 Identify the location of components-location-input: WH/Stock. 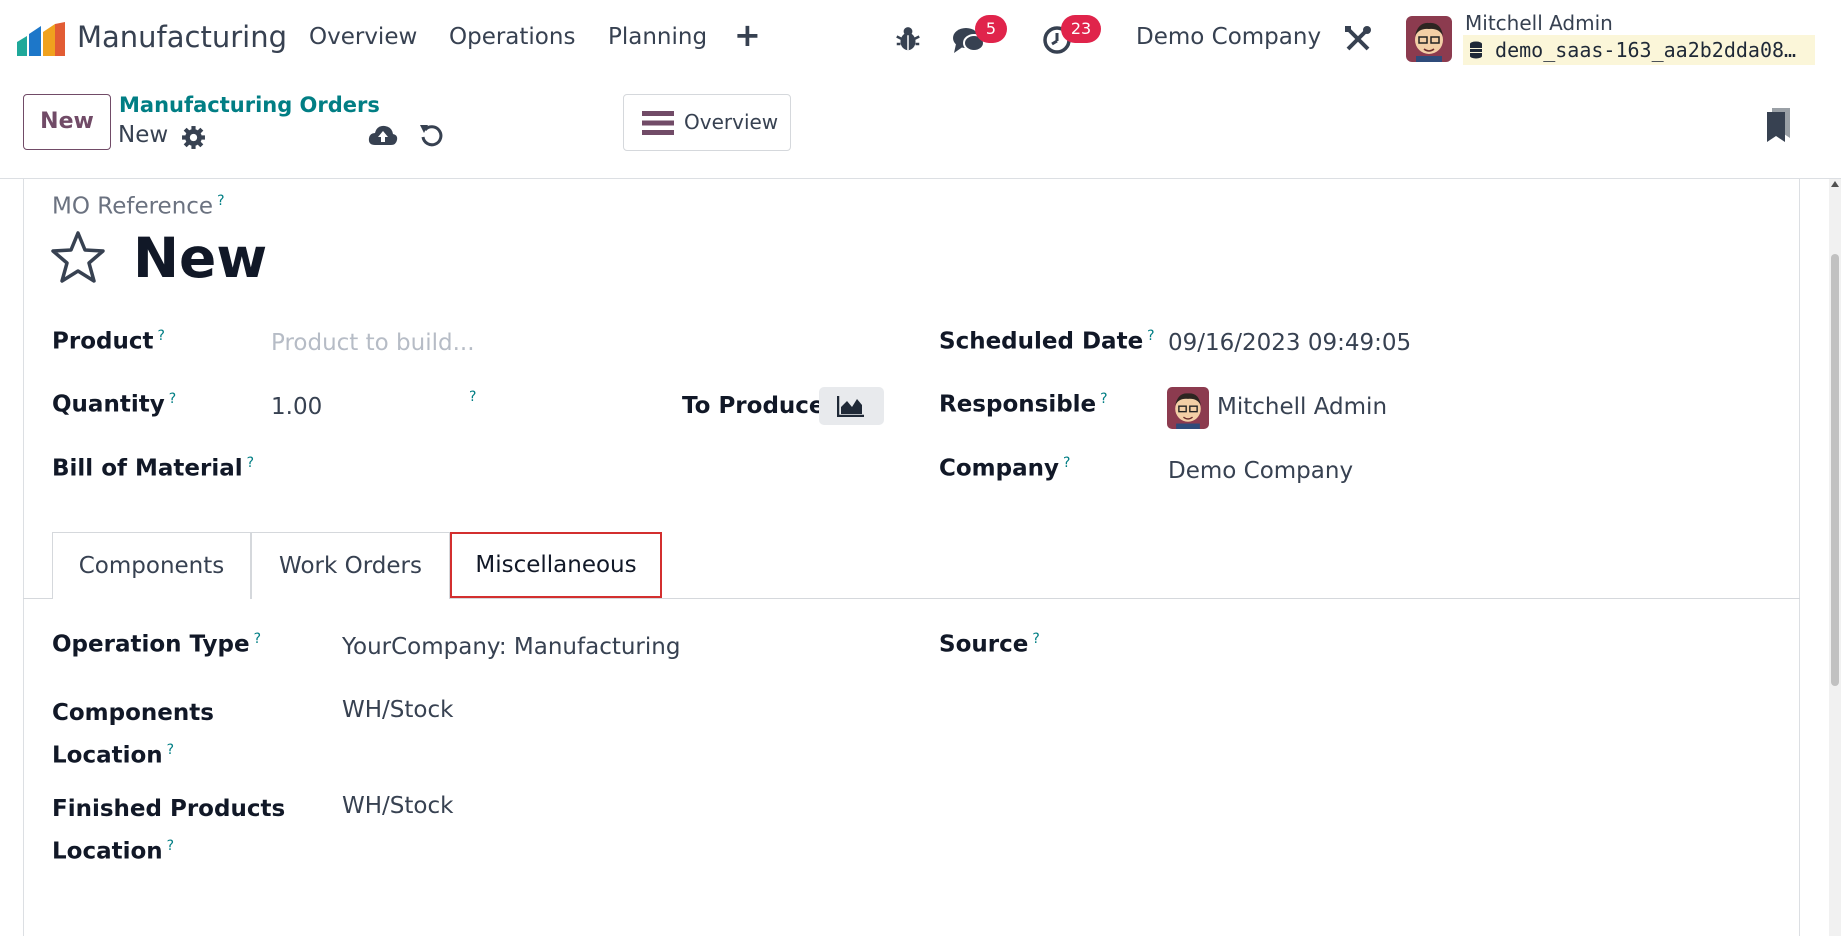
(397, 710).